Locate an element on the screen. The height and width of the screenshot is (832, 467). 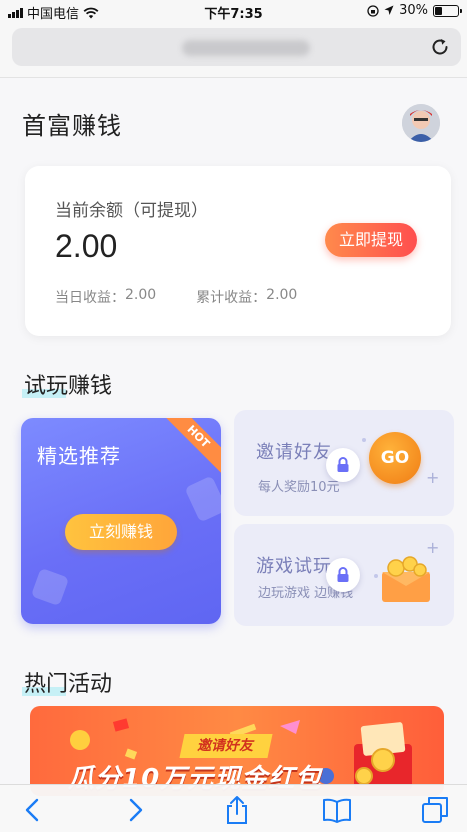
invite-friends-banner: 邀请好友 瓜分10万元现金红包 is located at coordinates (237, 751).